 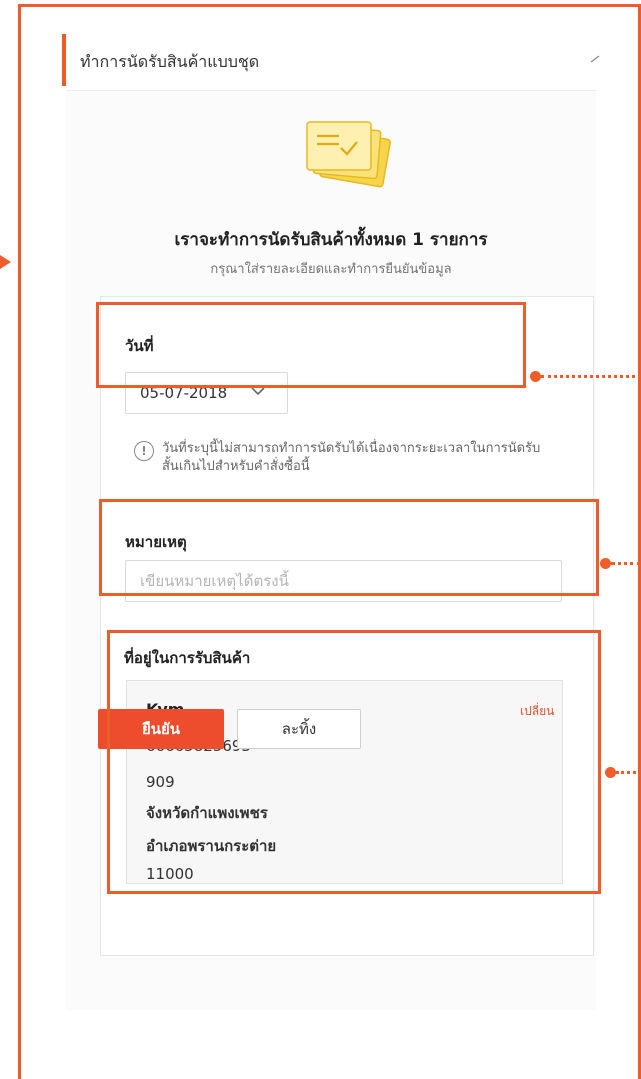 What do you see at coordinates (5, 262) in the screenshot?
I see `annotation-arrow` at bounding box center [5, 262].